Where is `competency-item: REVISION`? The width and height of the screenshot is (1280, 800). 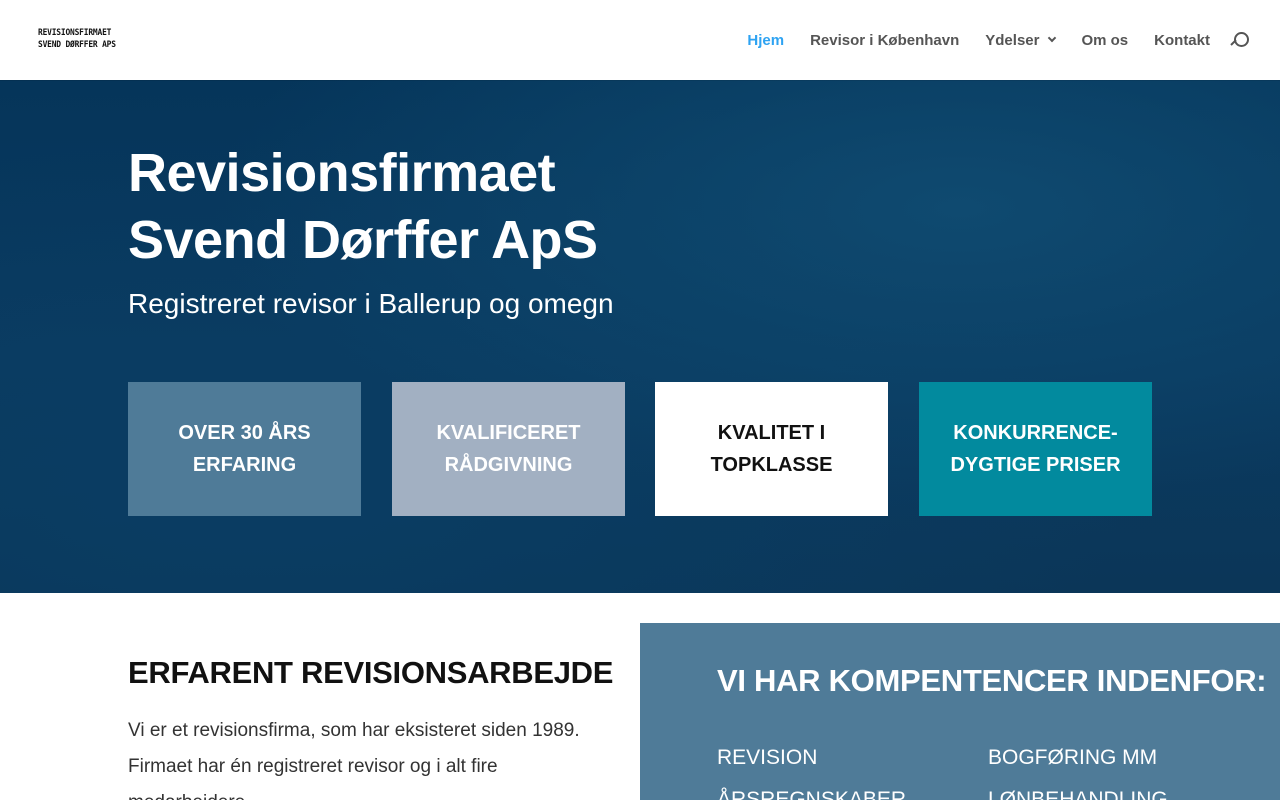
competency-item: REVISION is located at coordinates (767, 757).